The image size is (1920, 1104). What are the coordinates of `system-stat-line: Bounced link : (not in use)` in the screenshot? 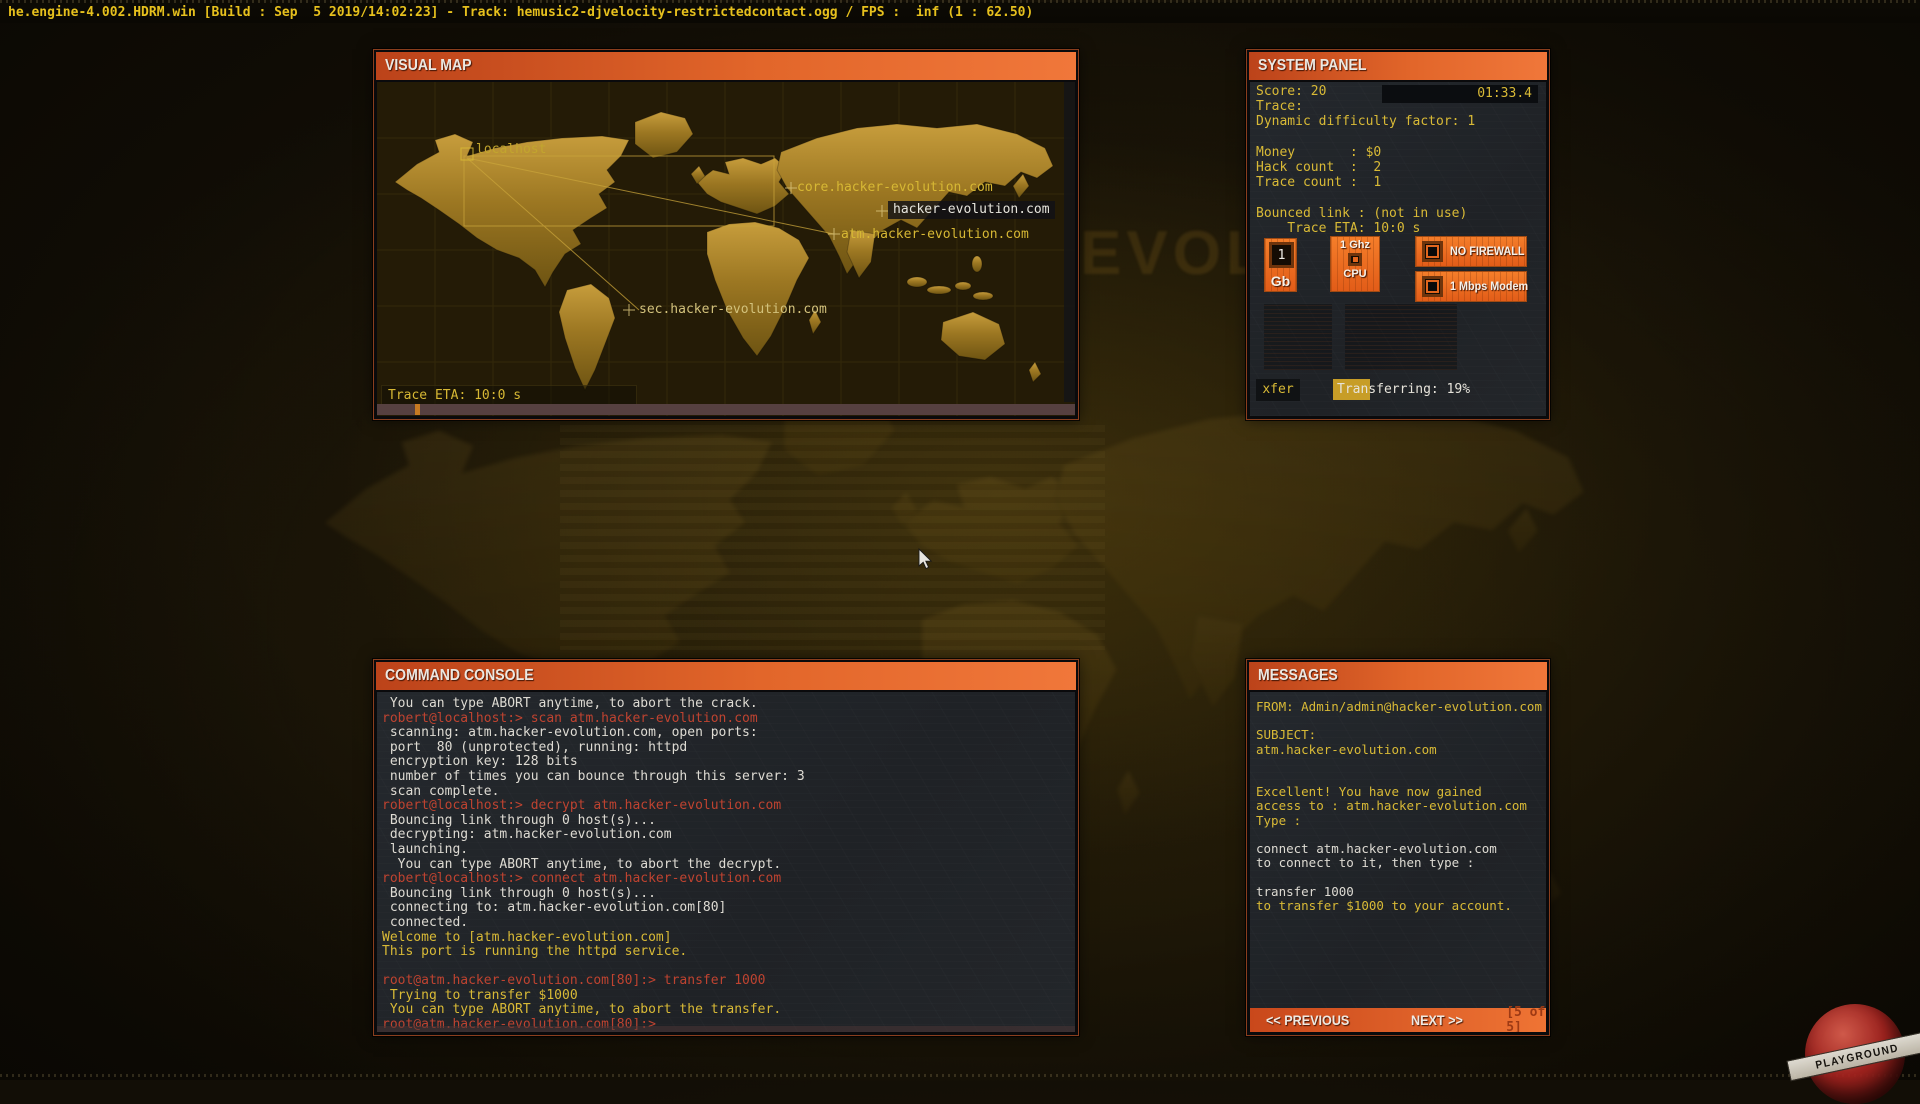 It's located at (1362, 213).